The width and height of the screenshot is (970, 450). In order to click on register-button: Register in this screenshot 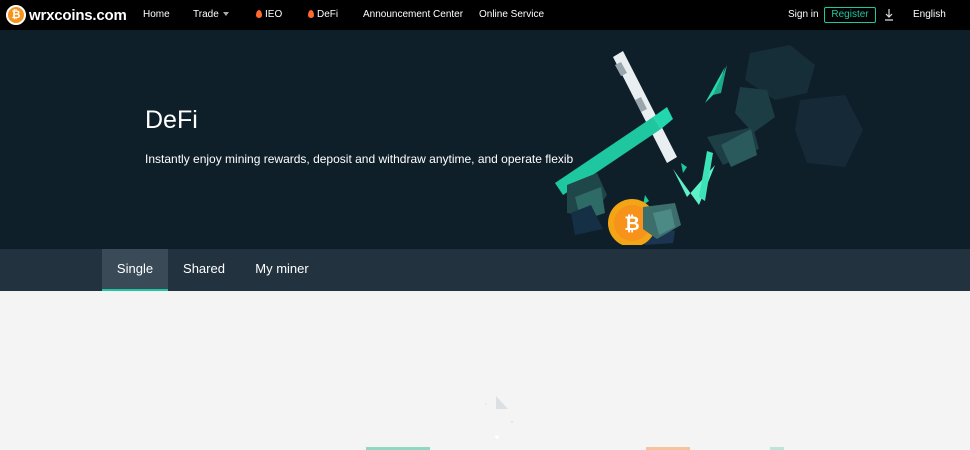, I will do `click(850, 15)`.